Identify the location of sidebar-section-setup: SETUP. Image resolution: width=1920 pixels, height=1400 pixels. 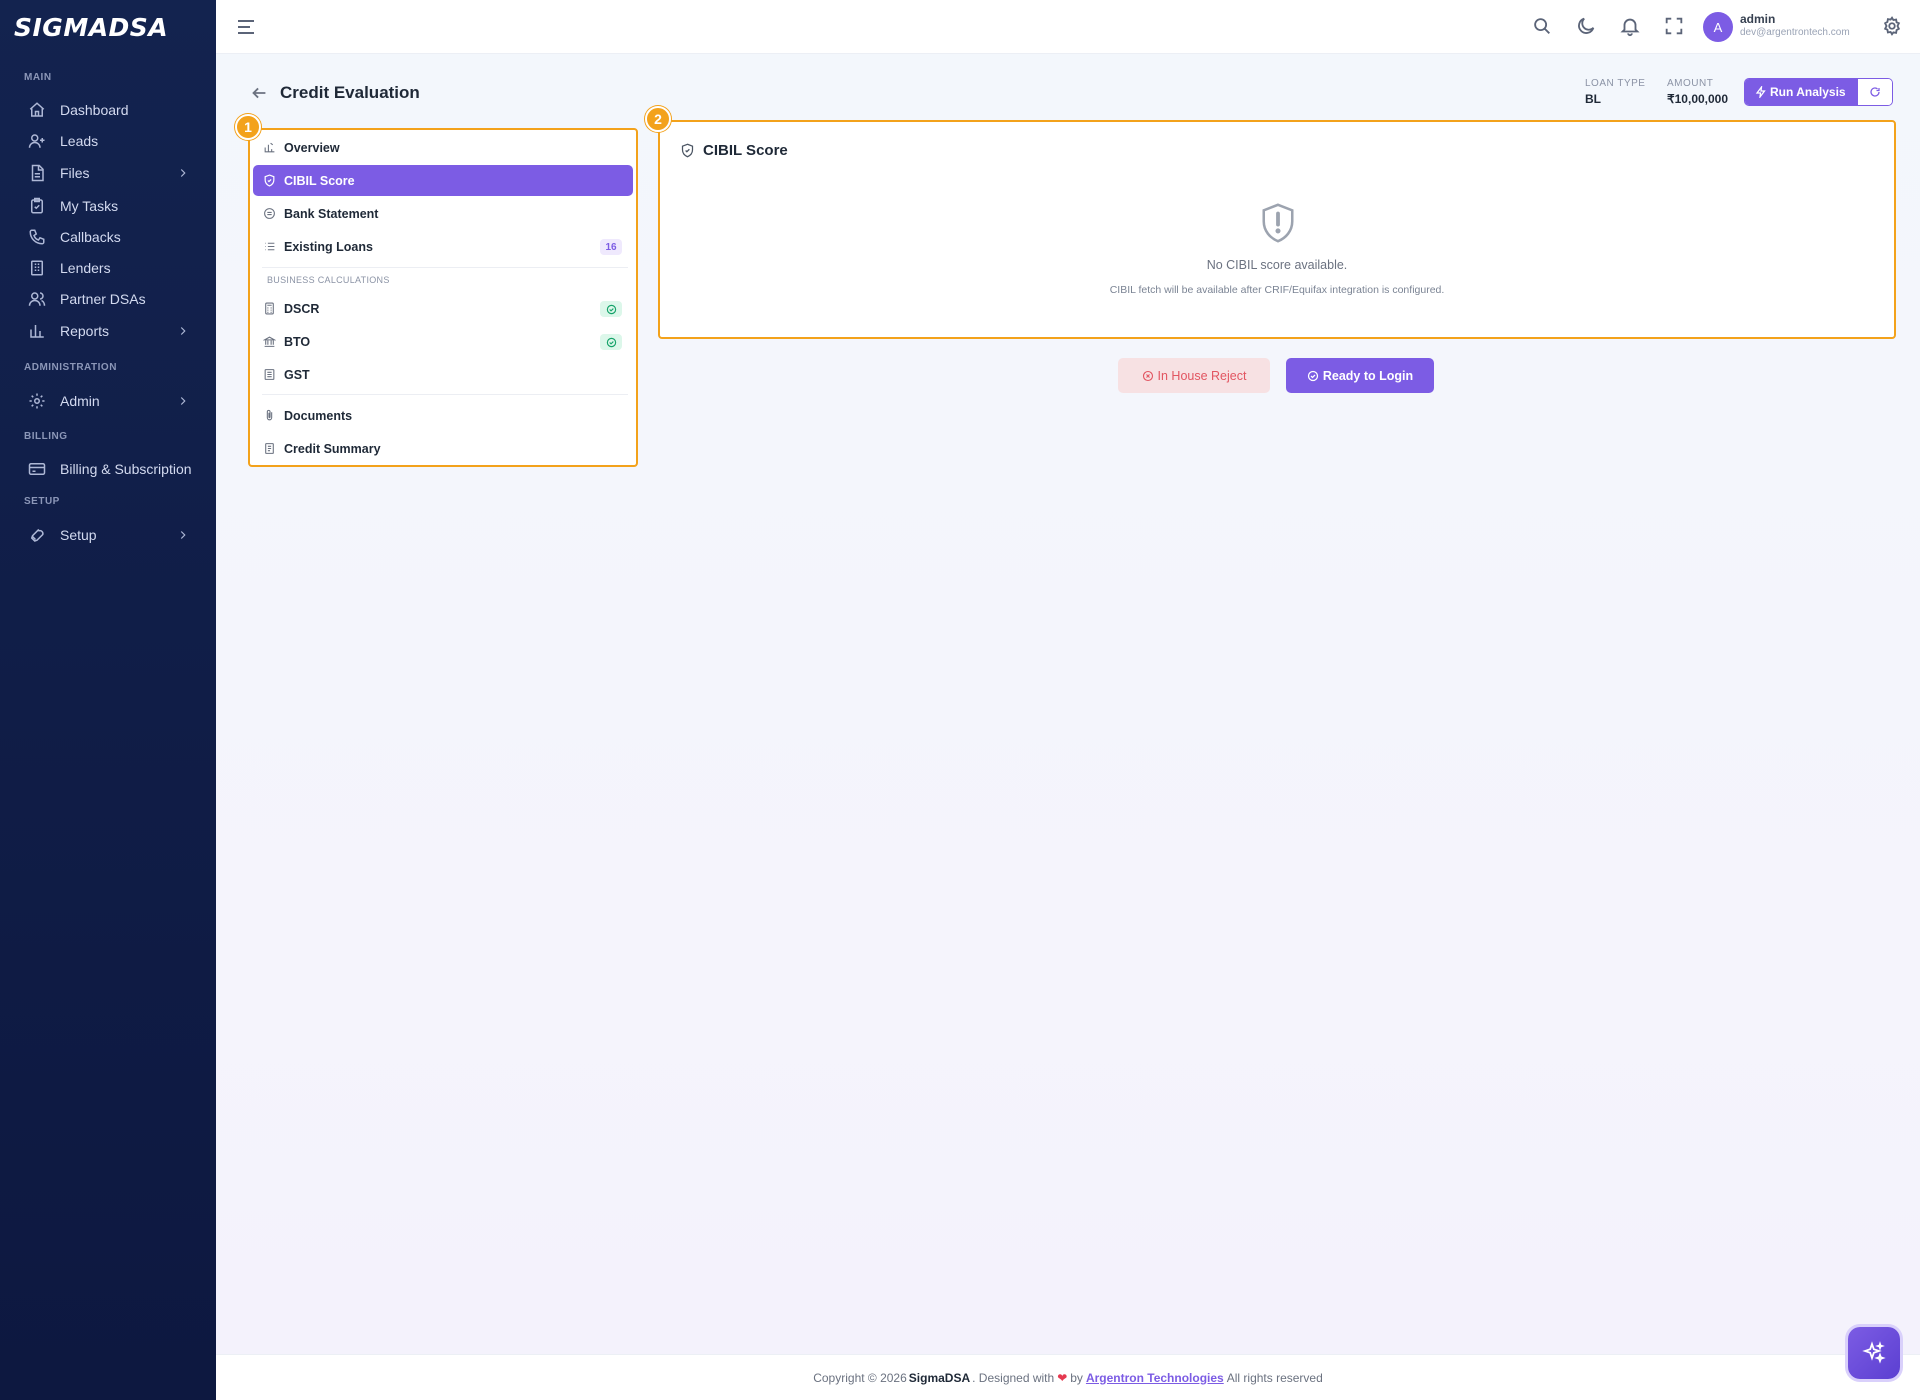
(42, 501).